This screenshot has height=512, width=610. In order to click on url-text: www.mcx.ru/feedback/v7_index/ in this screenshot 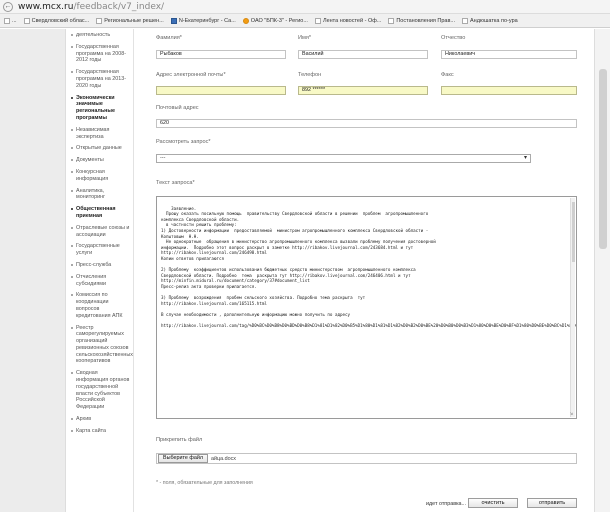, I will do `click(91, 7)`.